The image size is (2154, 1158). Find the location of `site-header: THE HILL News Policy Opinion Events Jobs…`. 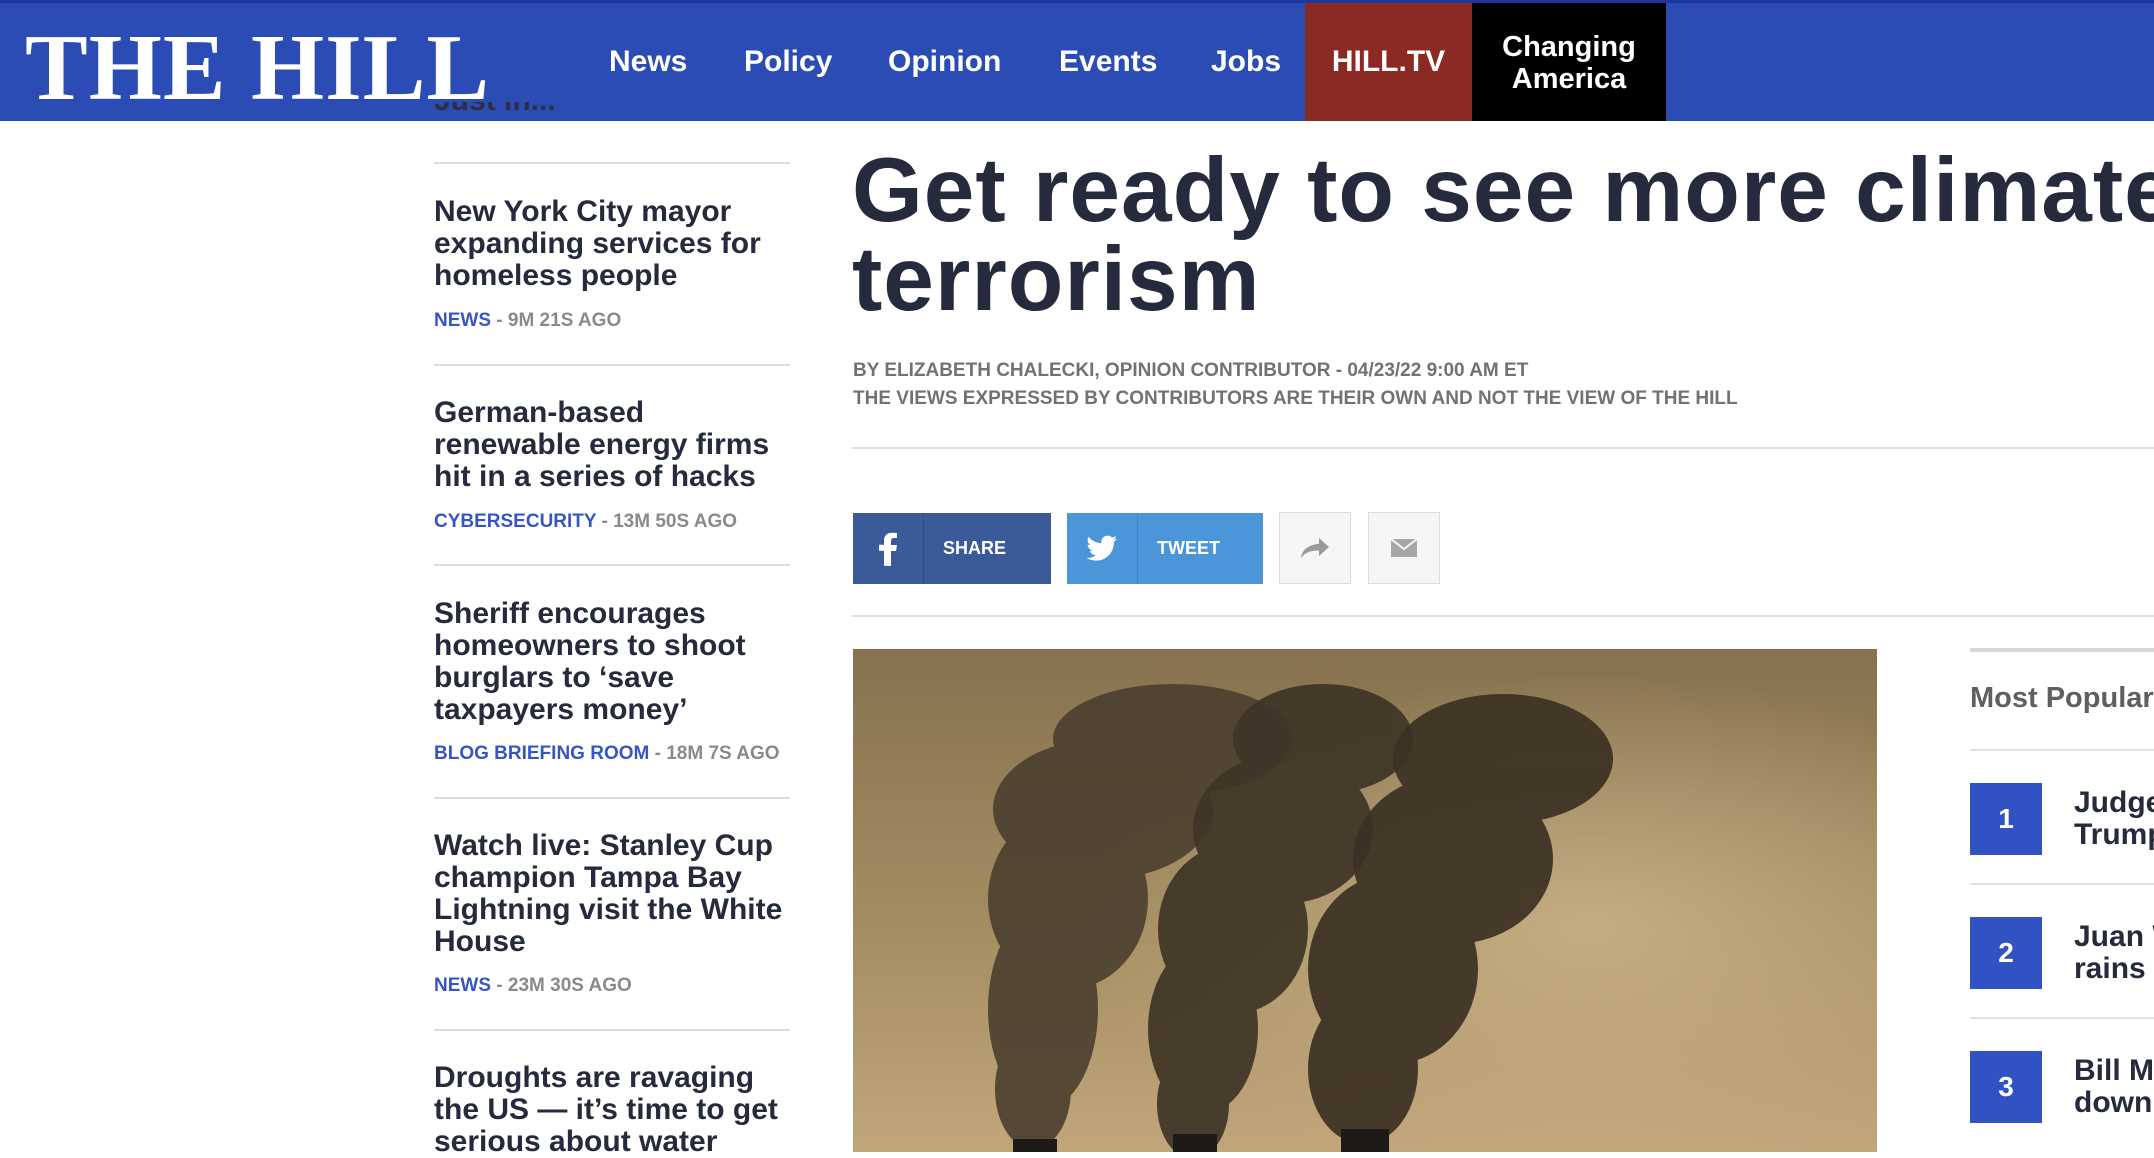

site-header: THE HILL News Policy Opinion Events Jobs… is located at coordinates (1077, 60).